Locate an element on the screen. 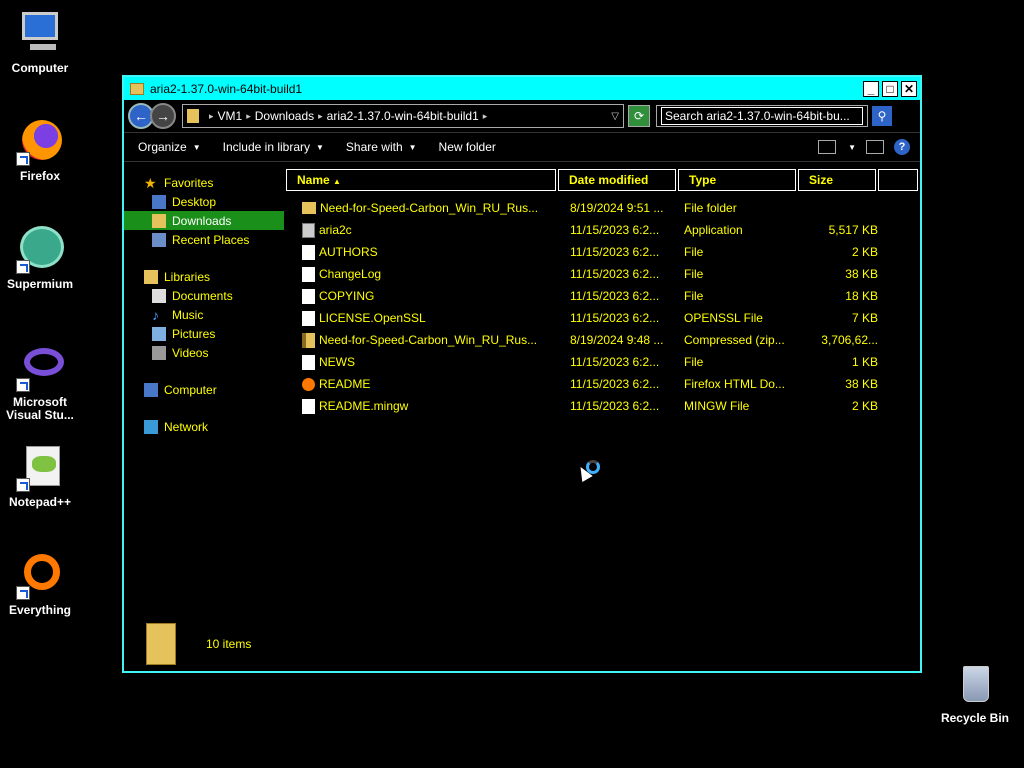 Image resolution: width=1024 pixels, height=768 pixels. organize-button: Organize ▼ is located at coordinates (169, 147).